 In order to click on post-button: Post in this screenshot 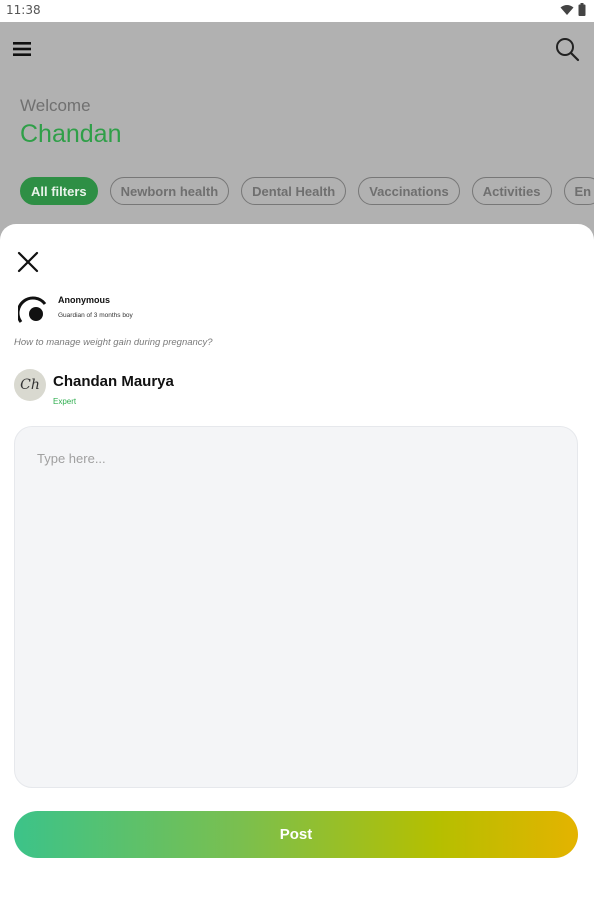, I will do `click(296, 834)`.